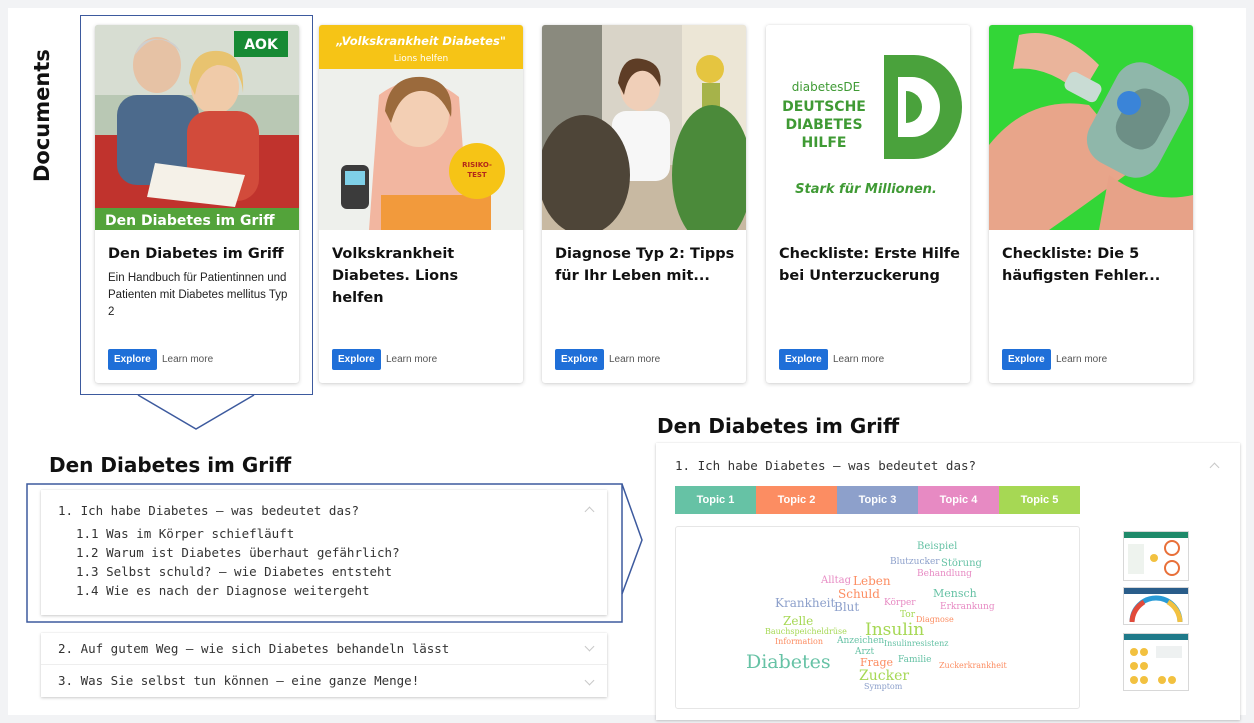  I want to click on chapter-link: 1.1 Was im Körper schiefläuft, so click(324, 533).